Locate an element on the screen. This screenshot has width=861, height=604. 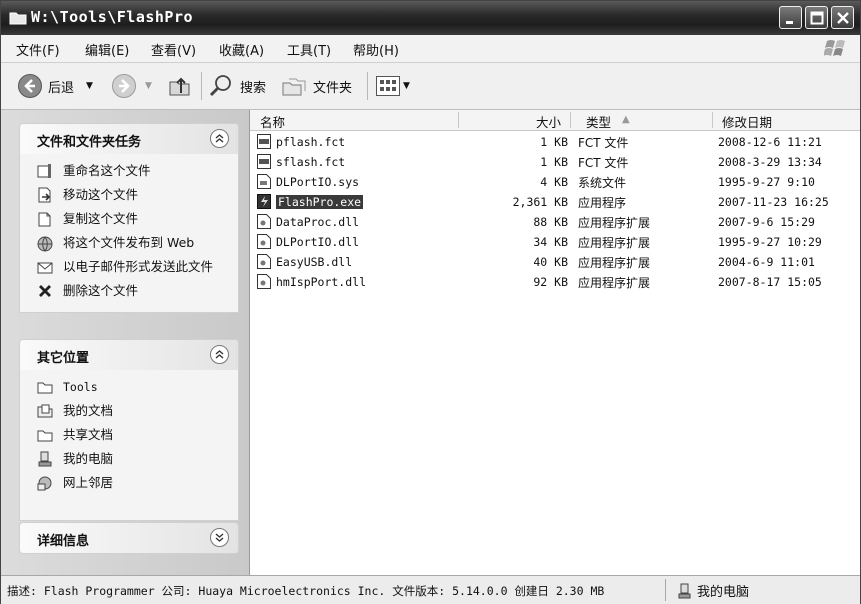
network-places-icon is located at coordinates (44, 483).